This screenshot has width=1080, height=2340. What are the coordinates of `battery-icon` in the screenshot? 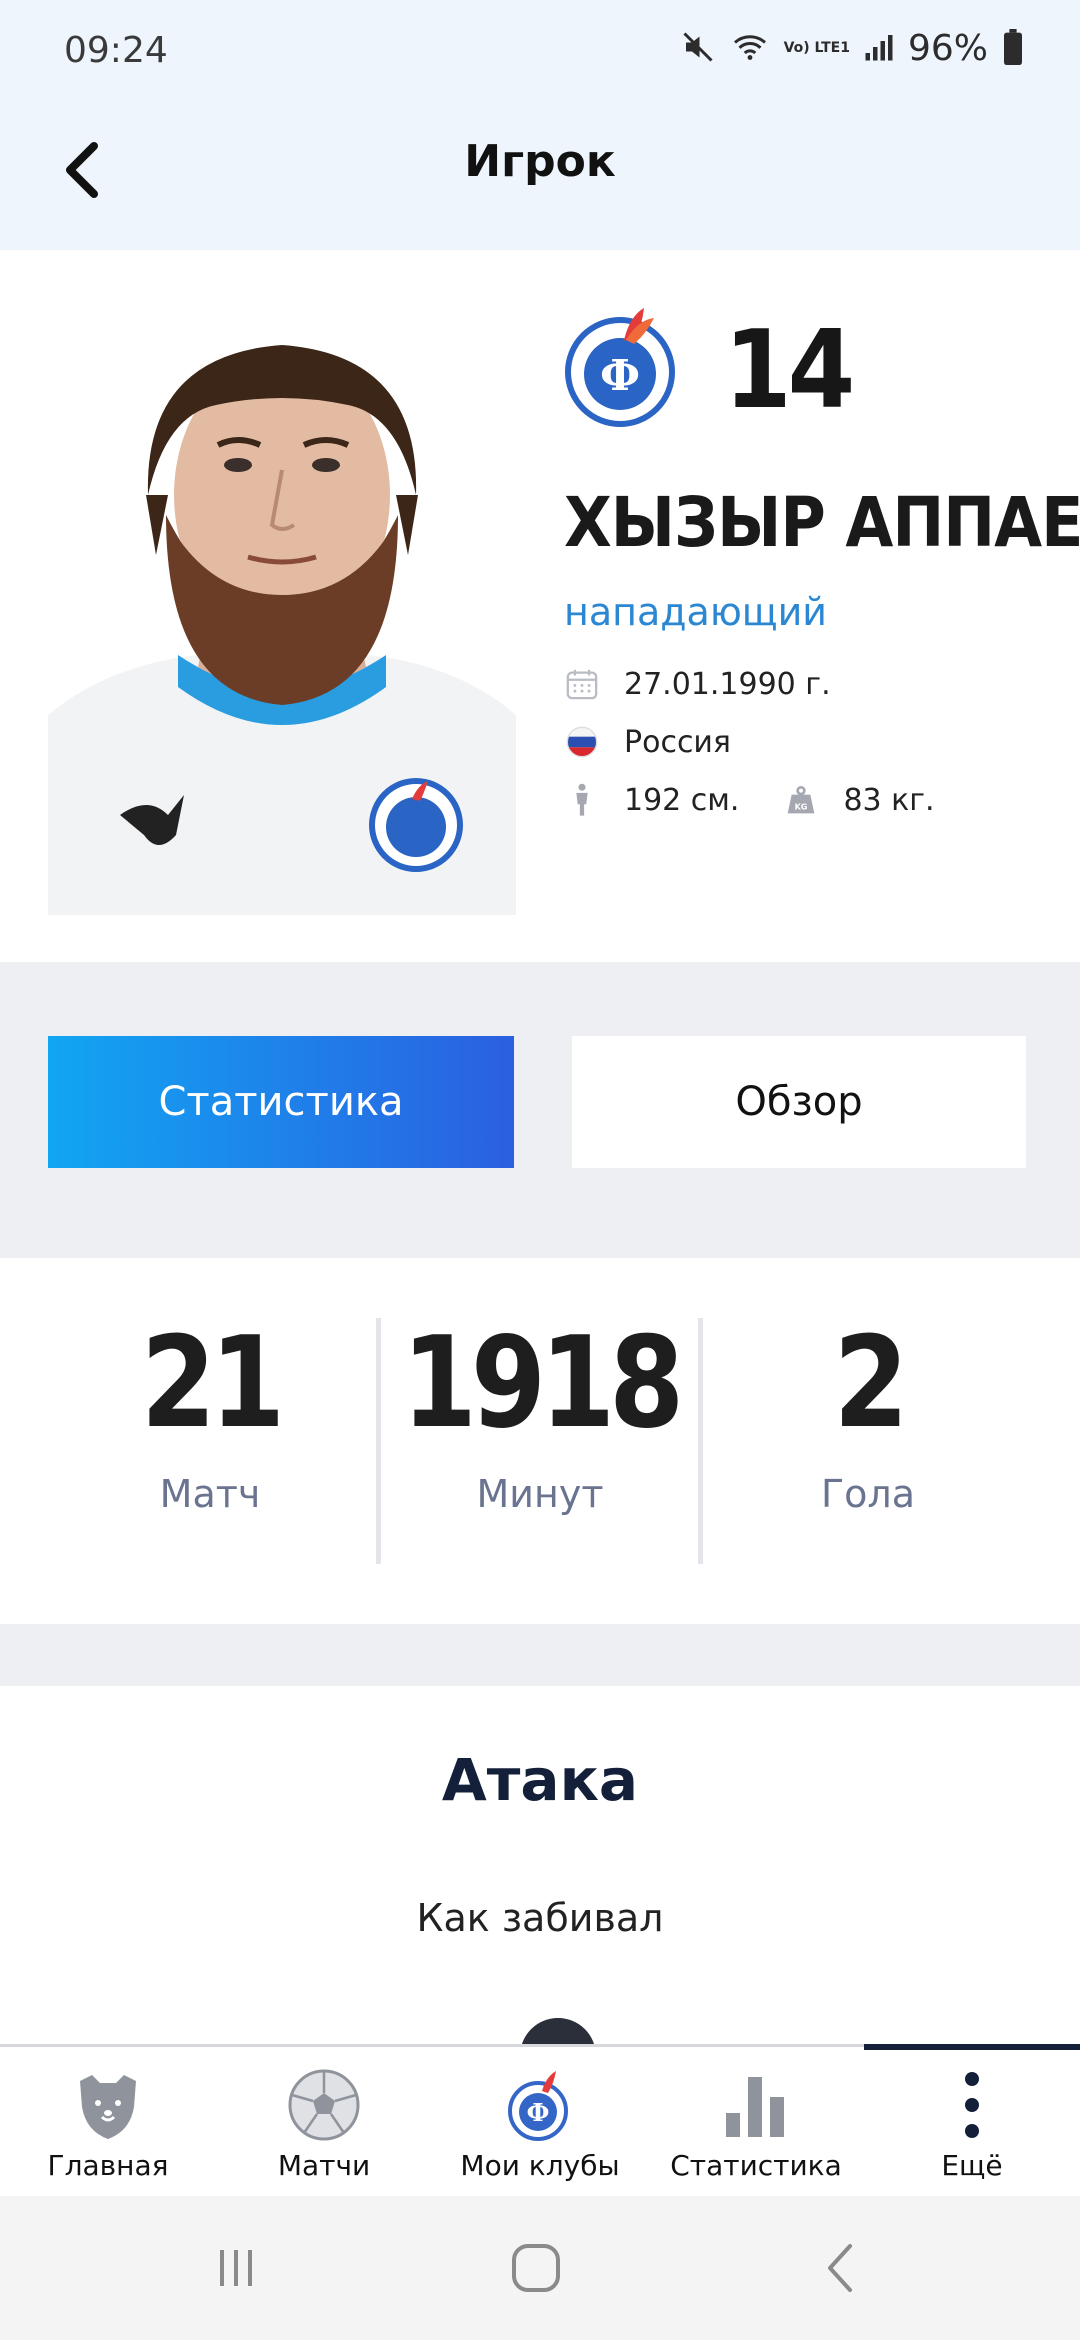 It's located at (1013, 48).